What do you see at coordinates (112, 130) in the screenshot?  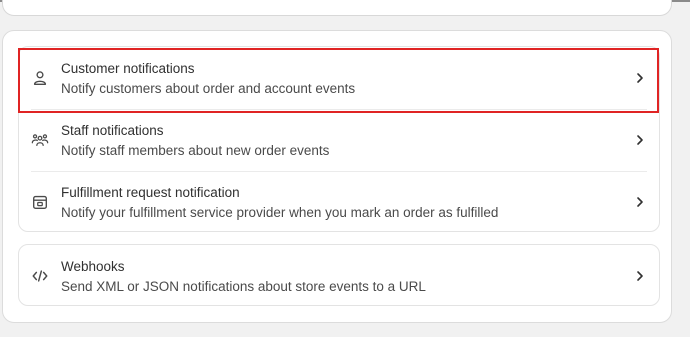 I see `row-title: Staff notifications` at bounding box center [112, 130].